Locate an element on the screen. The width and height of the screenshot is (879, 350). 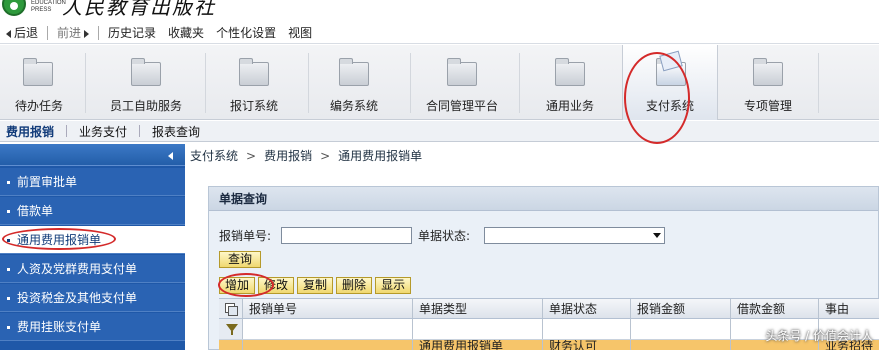
query-button-wrap: 查询 is located at coordinates (240, 259).